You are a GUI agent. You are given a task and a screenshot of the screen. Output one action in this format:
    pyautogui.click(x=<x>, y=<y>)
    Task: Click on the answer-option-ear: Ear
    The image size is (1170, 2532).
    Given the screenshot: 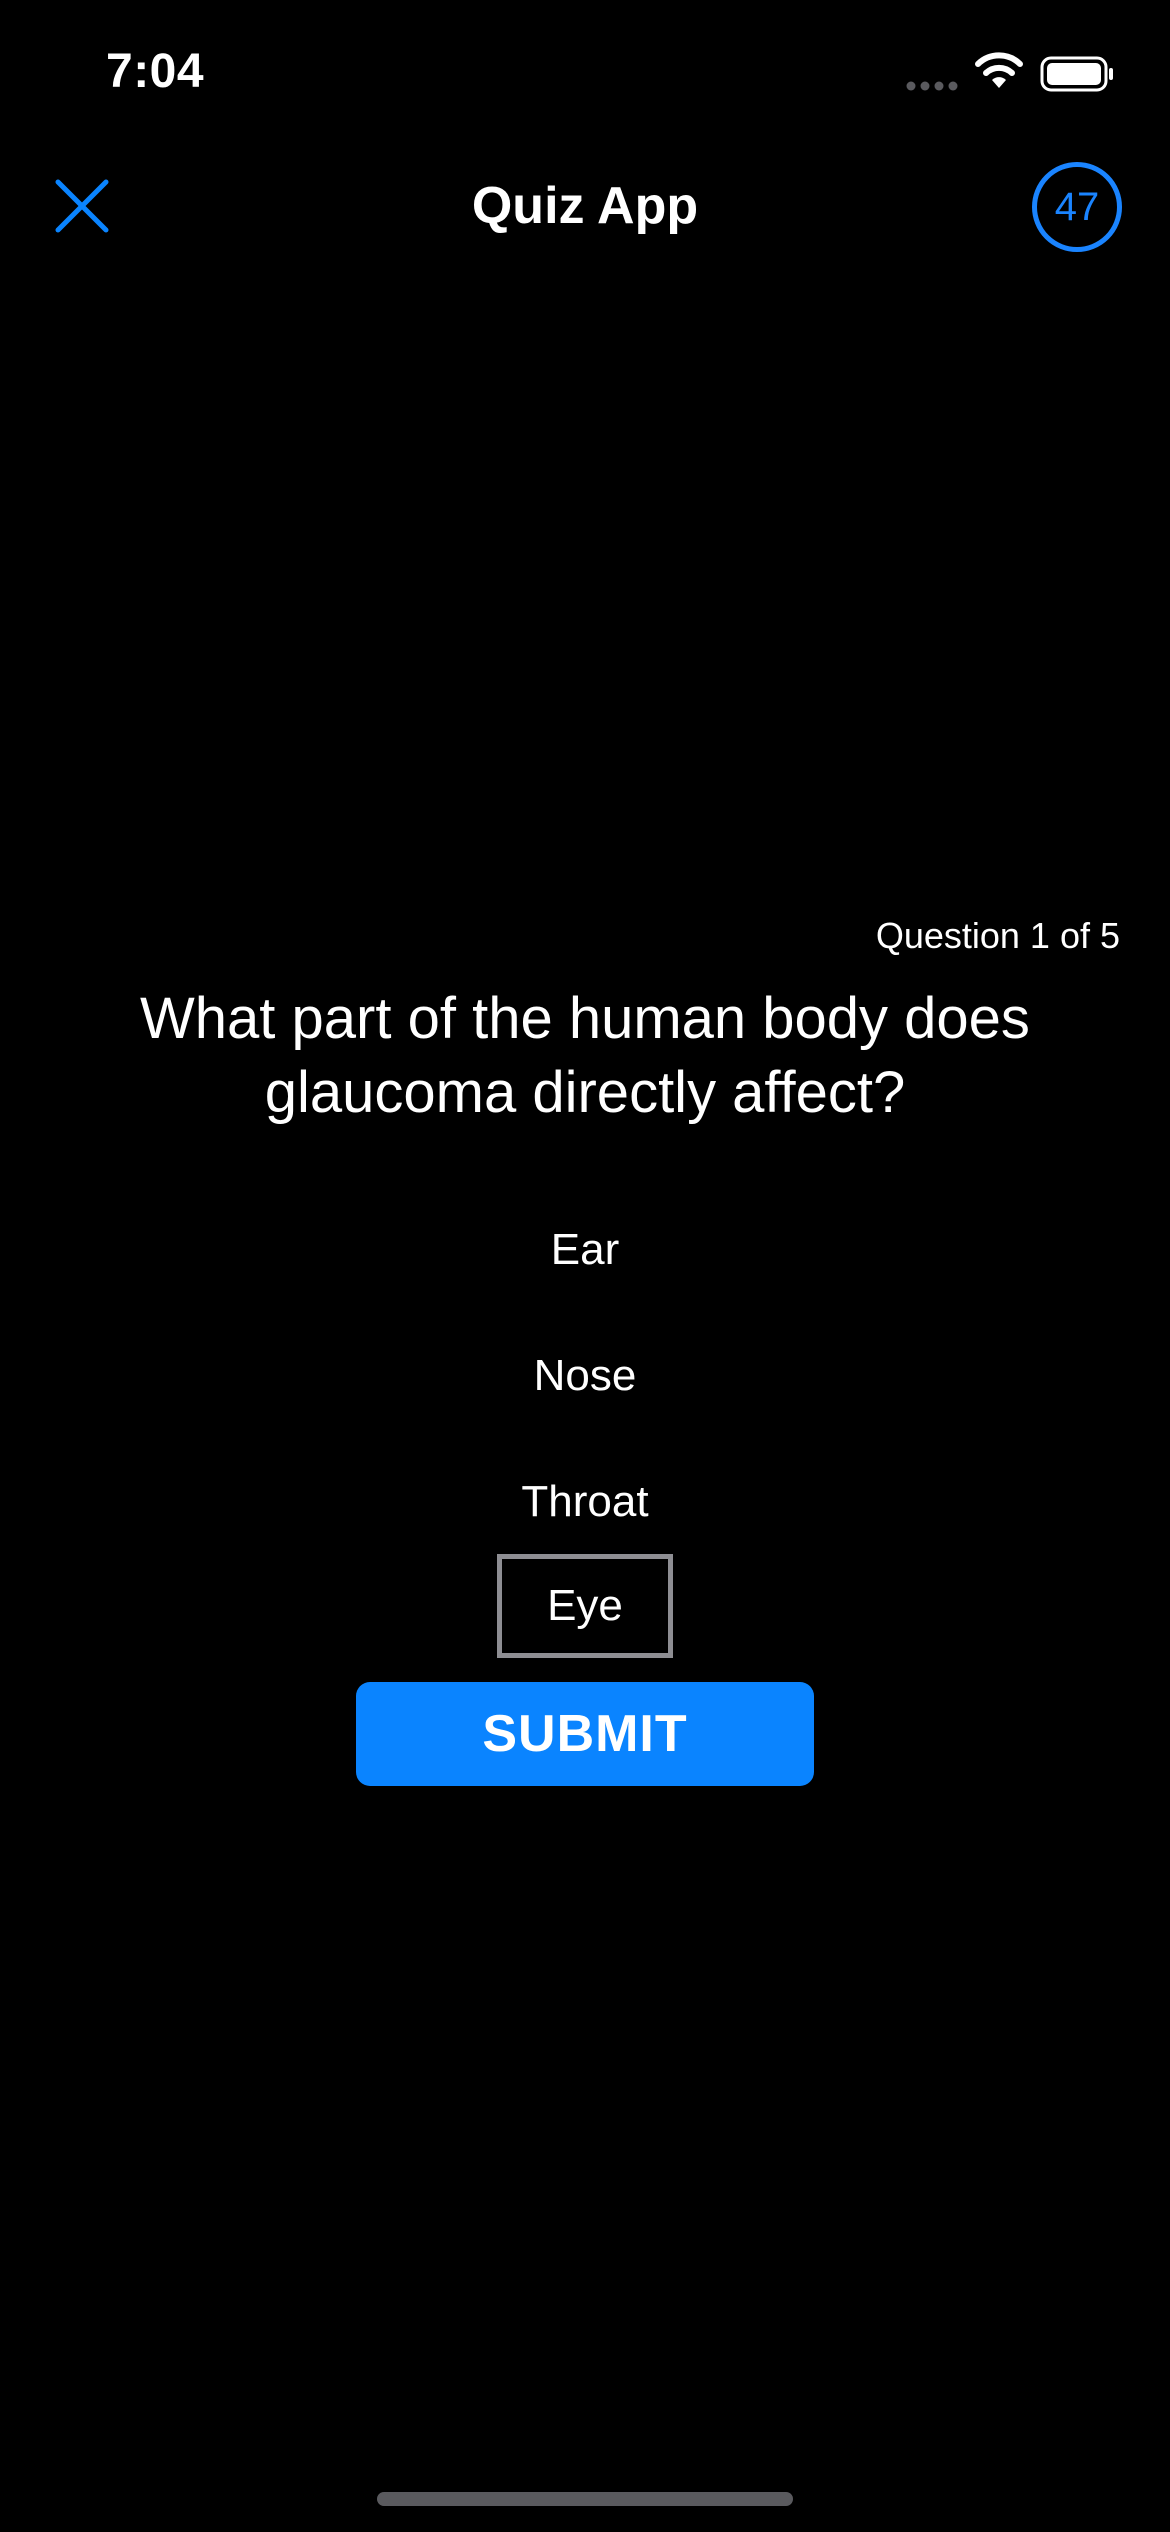 What is the action you would take?
    pyautogui.click(x=585, y=1250)
    